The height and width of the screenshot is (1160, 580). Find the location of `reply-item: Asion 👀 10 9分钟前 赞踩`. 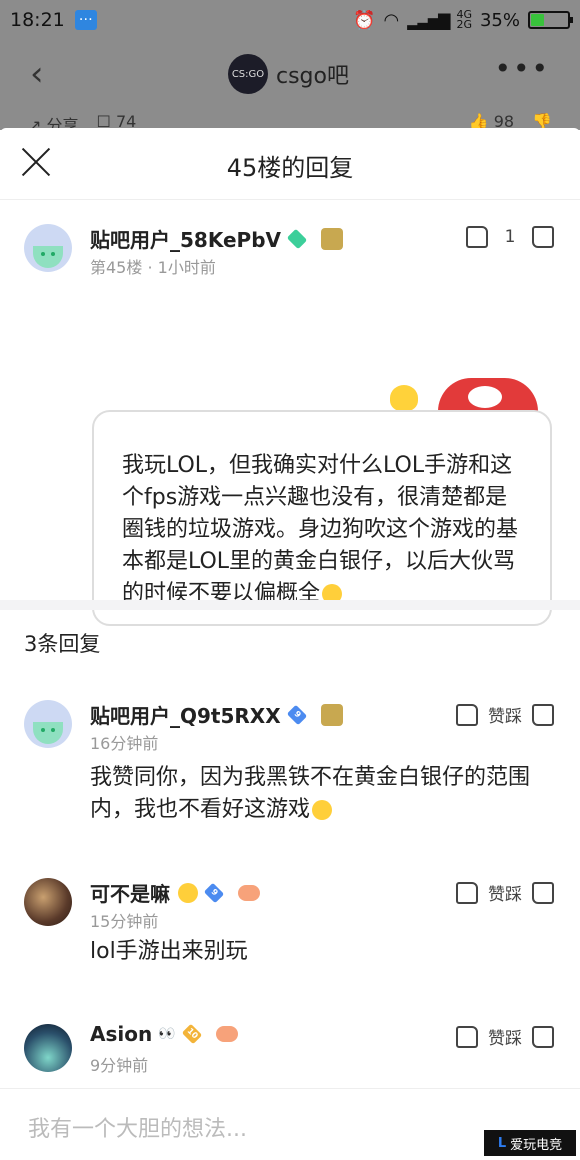

reply-item: Asion 👀 10 9分钟前 赞踩 is located at coordinates (290, 1053).